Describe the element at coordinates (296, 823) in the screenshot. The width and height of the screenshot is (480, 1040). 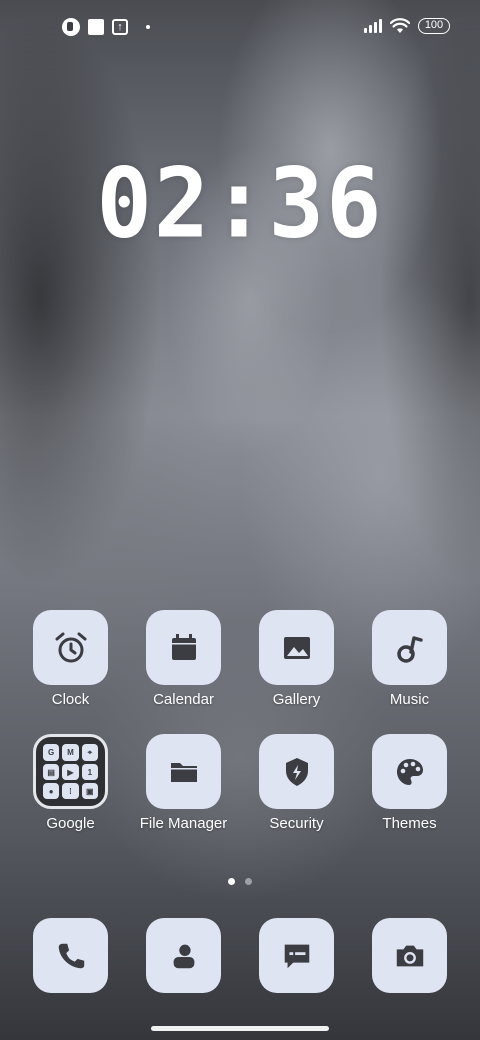
I see `app-label: Security` at that location.